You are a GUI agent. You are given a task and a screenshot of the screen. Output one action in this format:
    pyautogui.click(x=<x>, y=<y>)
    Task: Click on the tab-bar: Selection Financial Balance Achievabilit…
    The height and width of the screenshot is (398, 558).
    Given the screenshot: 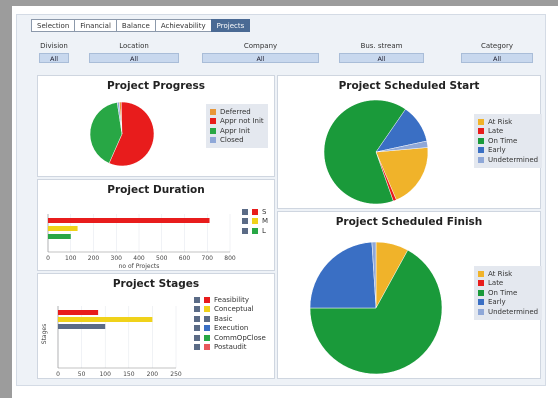 What is the action you would take?
    pyautogui.click(x=141, y=25)
    